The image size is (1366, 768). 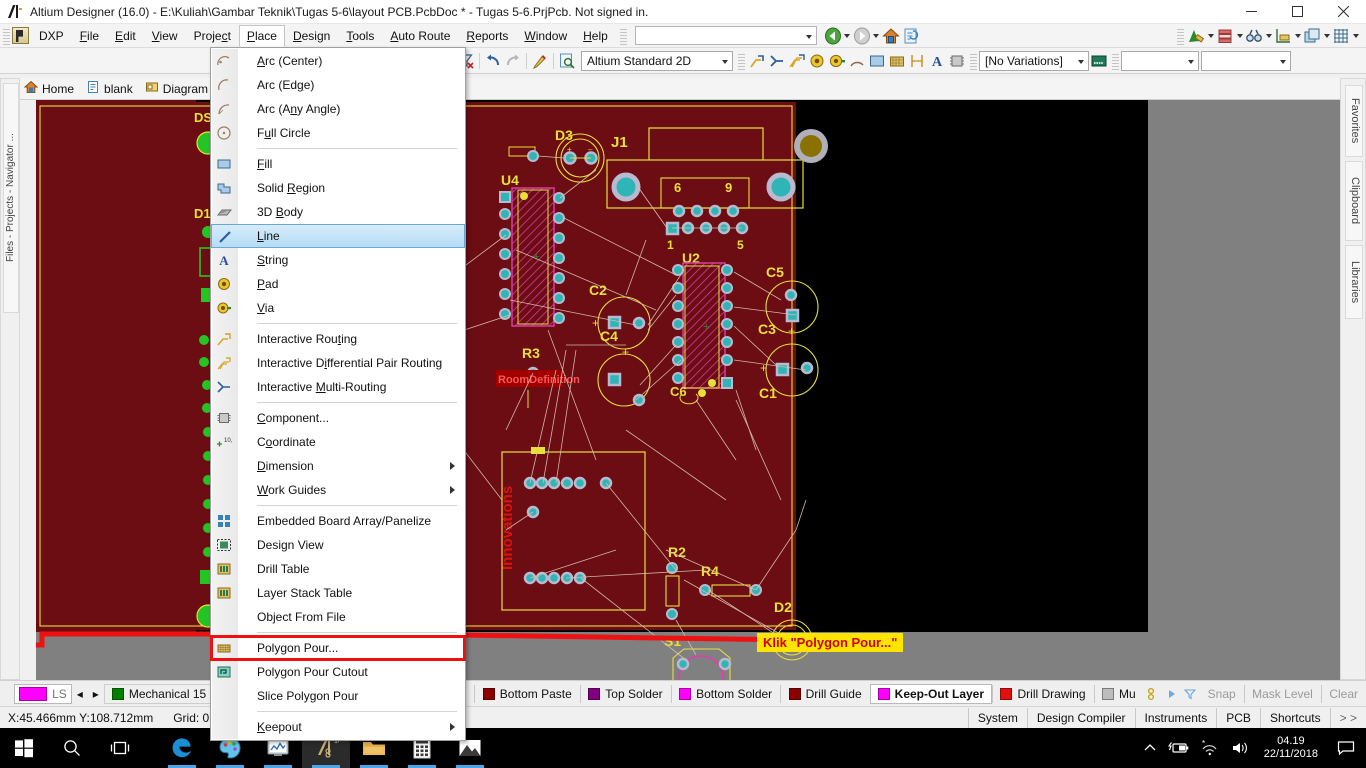 I want to click on show-hidden-icons-button, so click(x=1150, y=748).